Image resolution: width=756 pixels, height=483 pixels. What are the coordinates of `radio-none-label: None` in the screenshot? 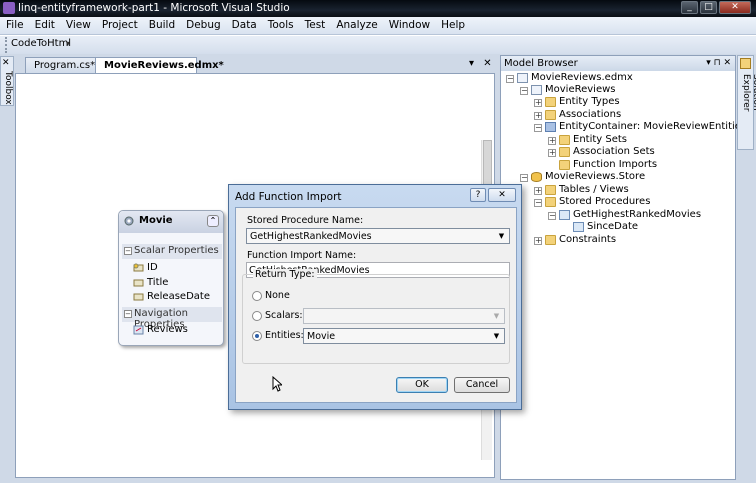 It's located at (277, 295).